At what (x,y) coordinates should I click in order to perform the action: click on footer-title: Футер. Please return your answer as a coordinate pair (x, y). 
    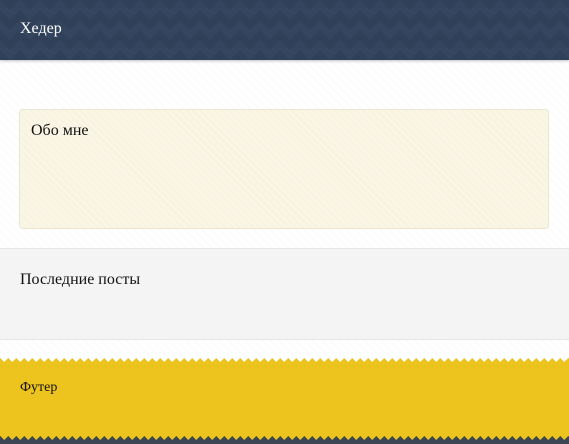
    Looking at the image, I should click on (39, 387).